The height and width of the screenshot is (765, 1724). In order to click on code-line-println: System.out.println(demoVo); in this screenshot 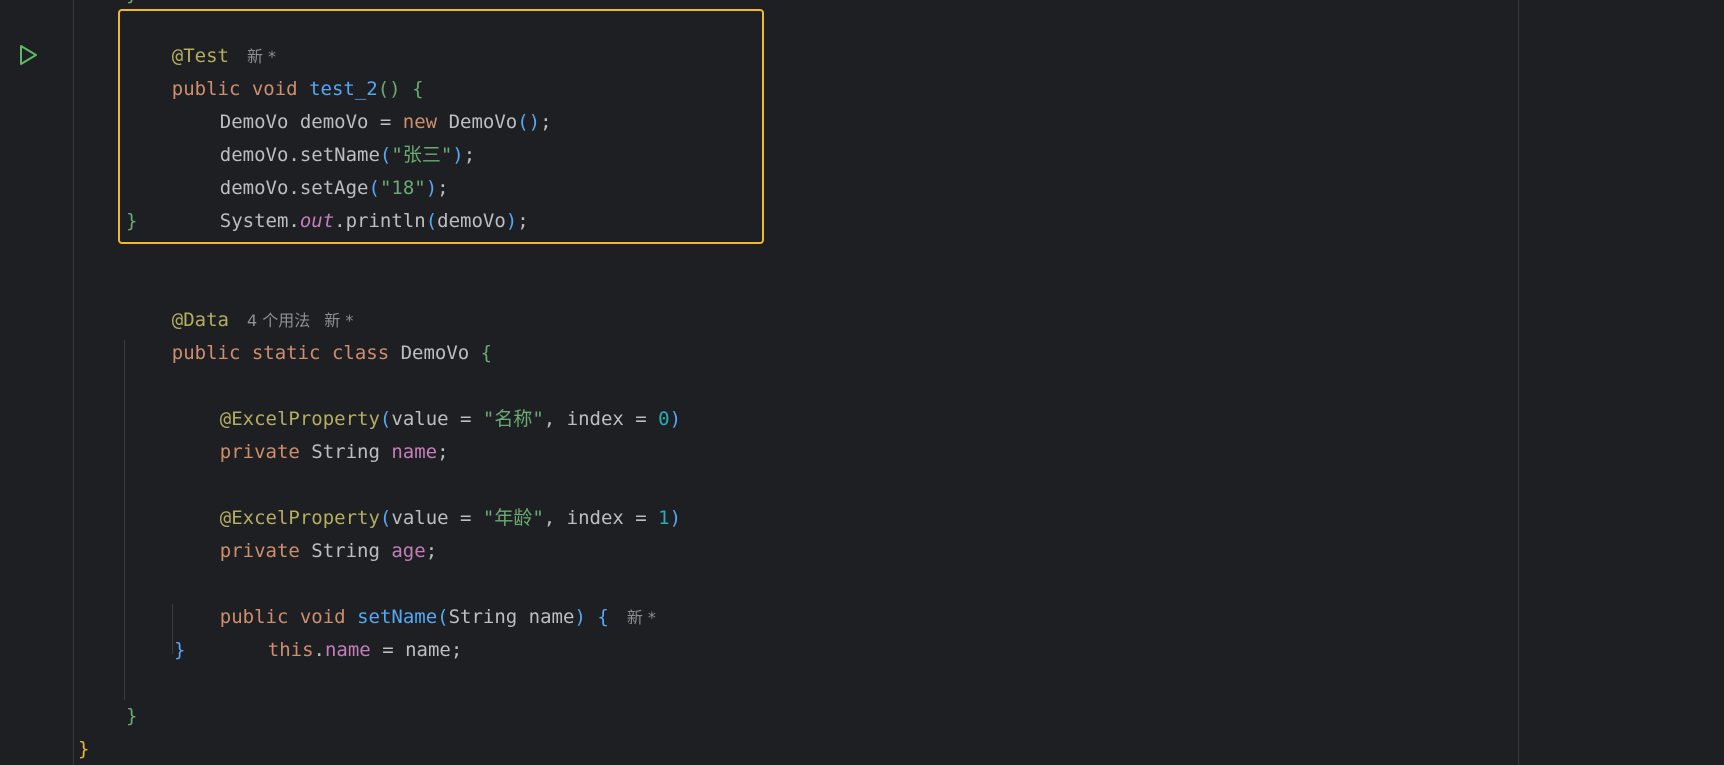, I will do `click(351, 202)`.